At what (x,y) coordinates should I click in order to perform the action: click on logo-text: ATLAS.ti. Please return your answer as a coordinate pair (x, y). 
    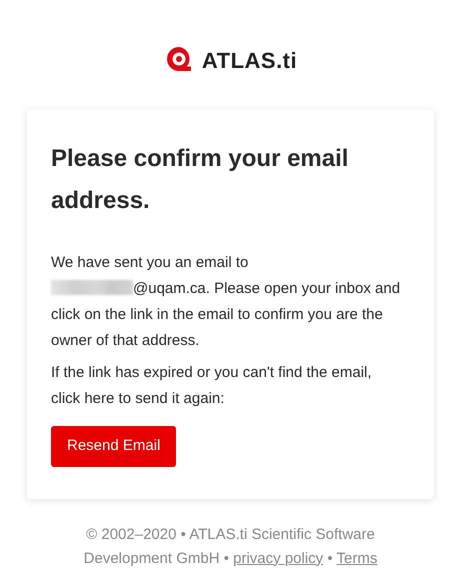
    Looking at the image, I should click on (250, 61).